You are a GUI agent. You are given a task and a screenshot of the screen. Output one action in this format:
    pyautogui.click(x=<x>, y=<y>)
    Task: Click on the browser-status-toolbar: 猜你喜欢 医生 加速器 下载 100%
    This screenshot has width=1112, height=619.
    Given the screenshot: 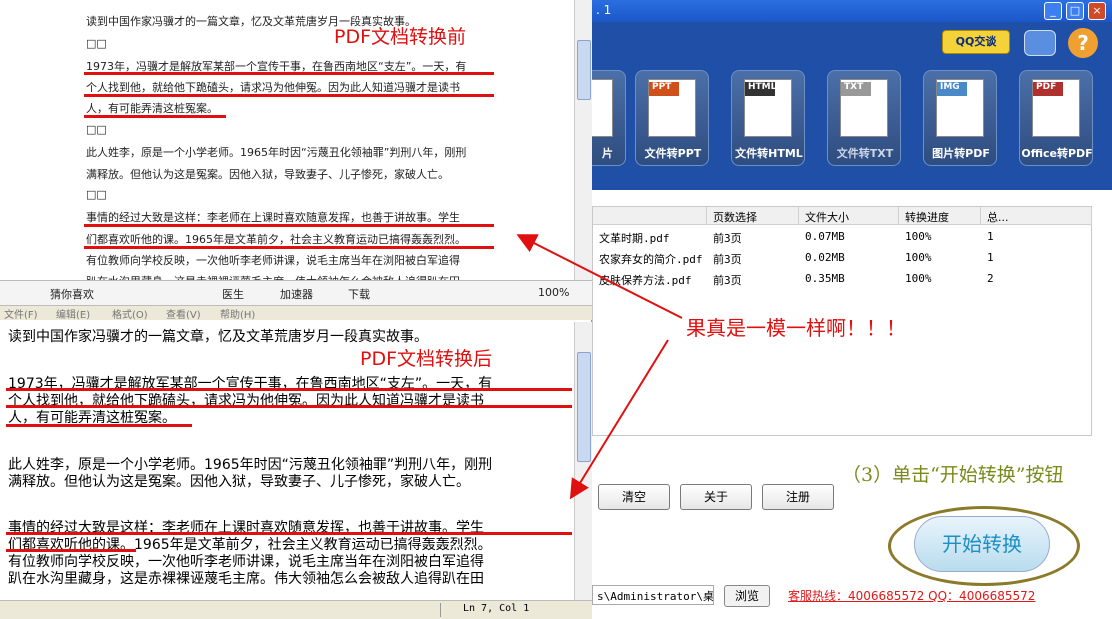 What is the action you would take?
    pyautogui.click(x=296, y=293)
    